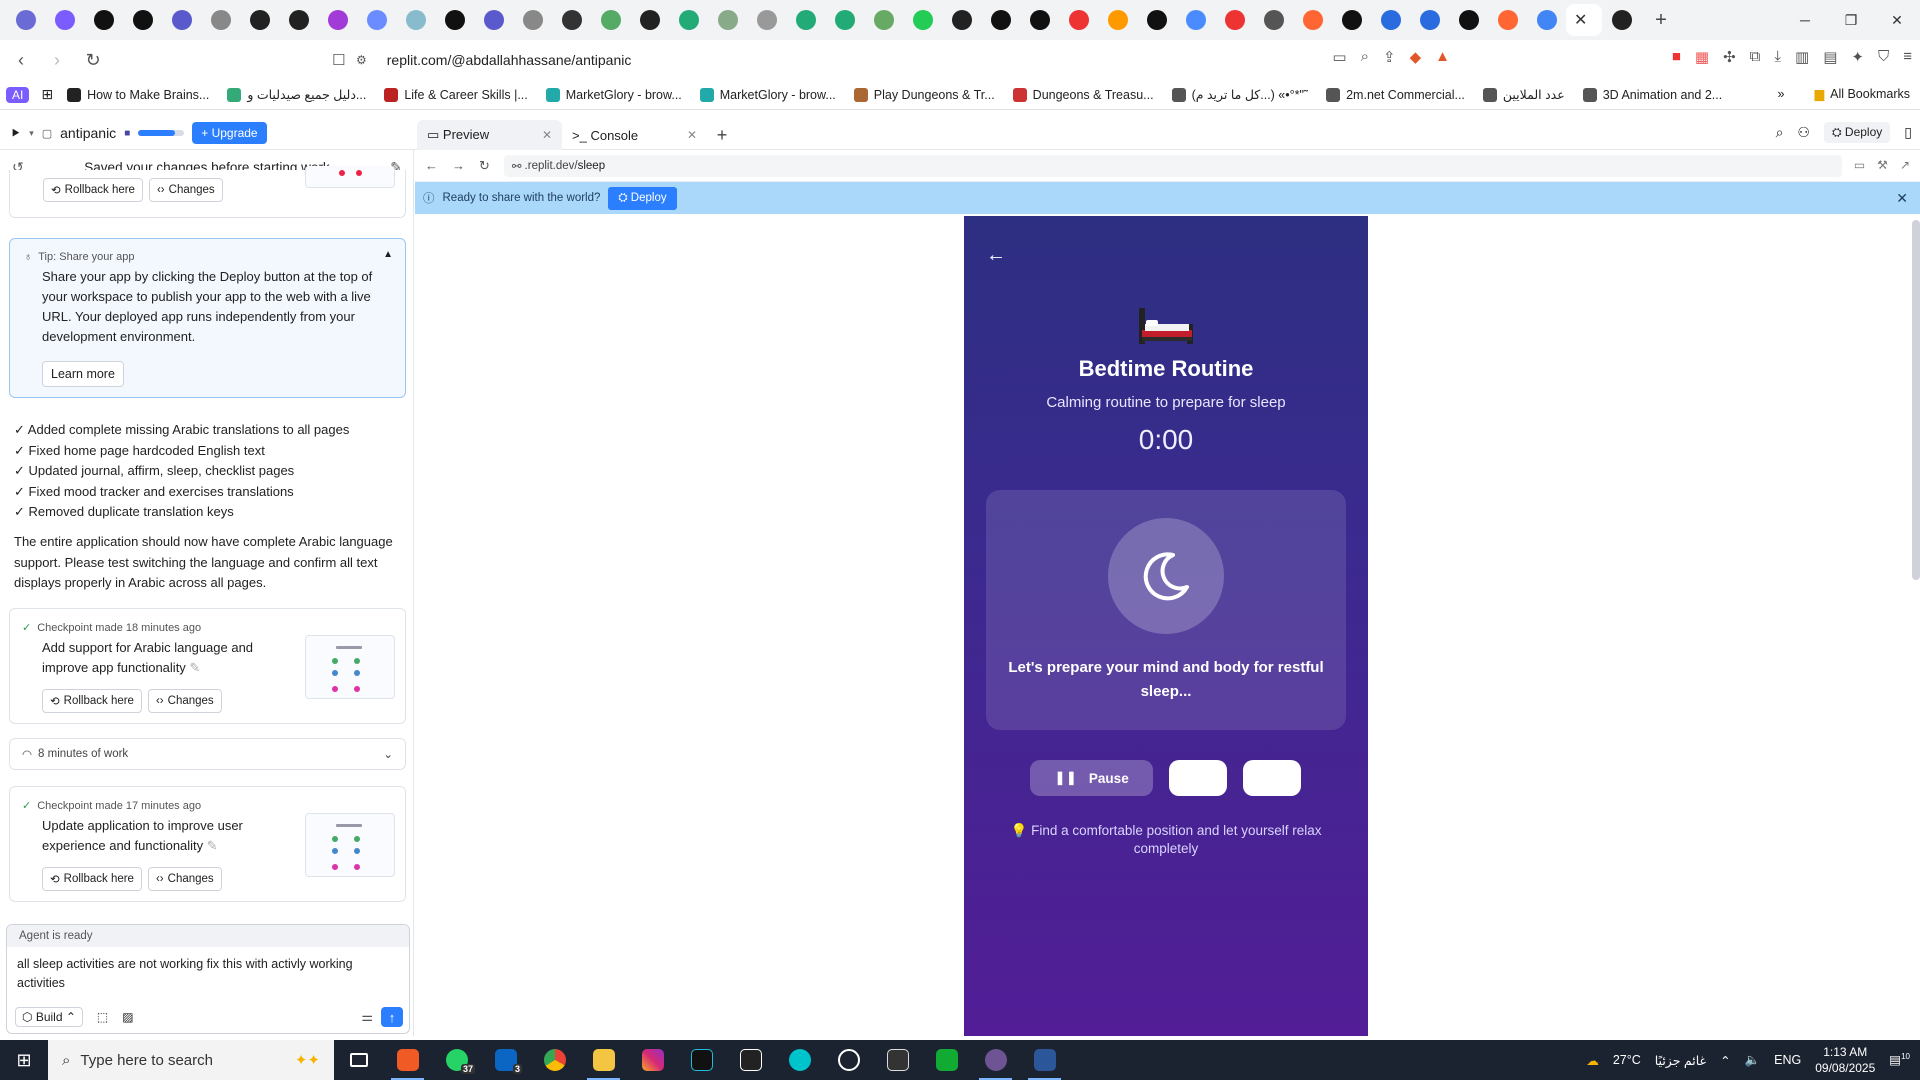 The image size is (1920, 1080). Describe the element at coordinates (897, 1060) in the screenshot. I see `capcut-taskbar-icon` at that location.